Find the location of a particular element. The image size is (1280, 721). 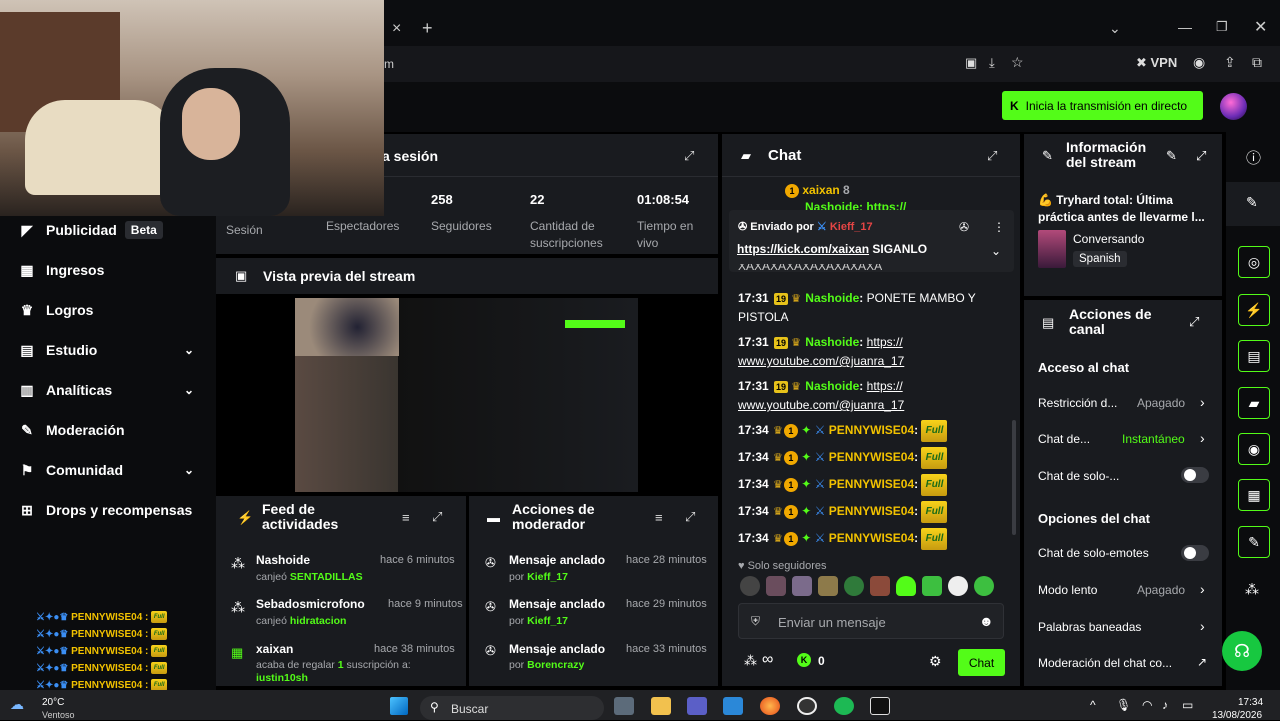

chat-scrollbar is located at coordinates (1014, 477).